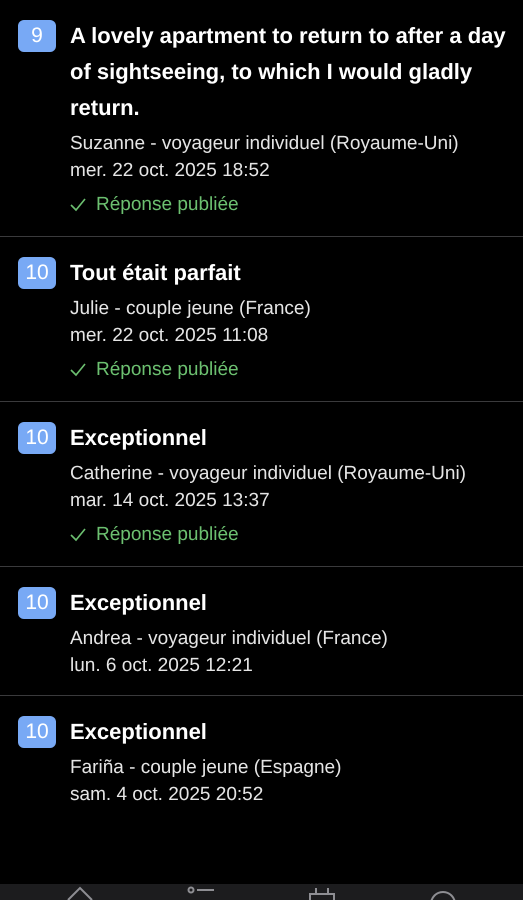 This screenshot has height=900, width=523. Describe the element at coordinates (80, 892) in the screenshot. I see `home-icon` at that location.